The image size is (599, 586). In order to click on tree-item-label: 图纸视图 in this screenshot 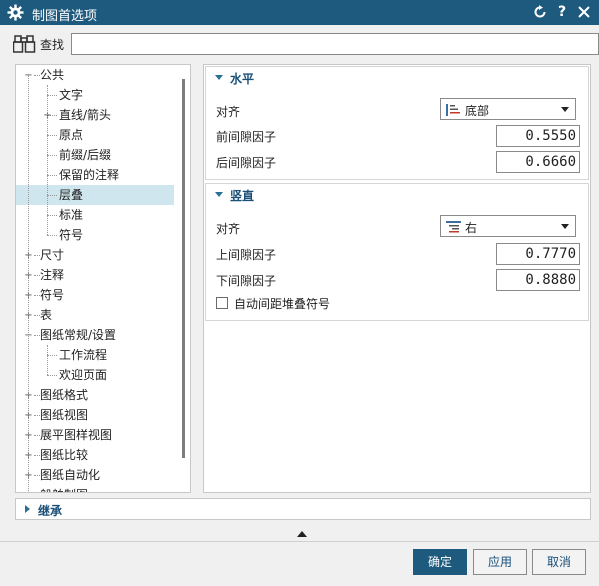, I will do `click(64, 415)`.